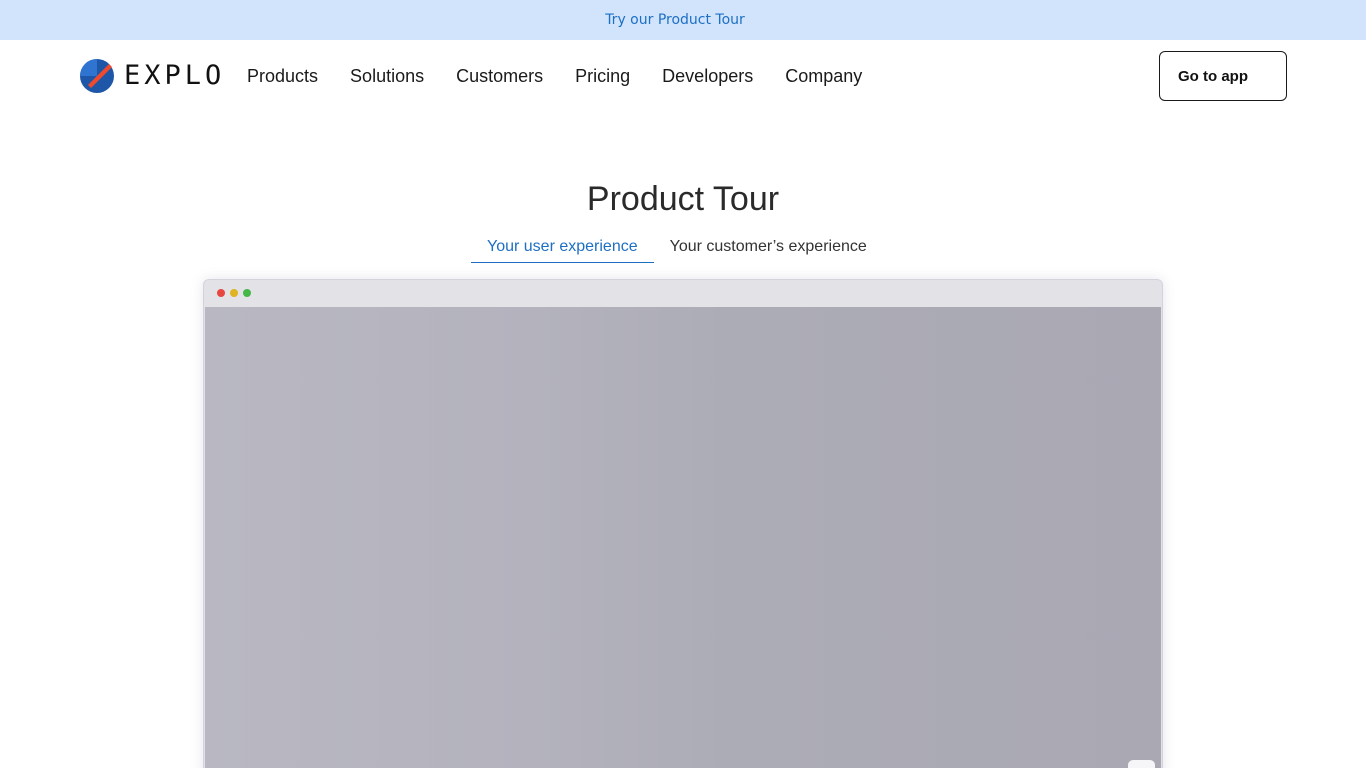  What do you see at coordinates (221, 293) in the screenshot?
I see `window-close-dot-icon` at bounding box center [221, 293].